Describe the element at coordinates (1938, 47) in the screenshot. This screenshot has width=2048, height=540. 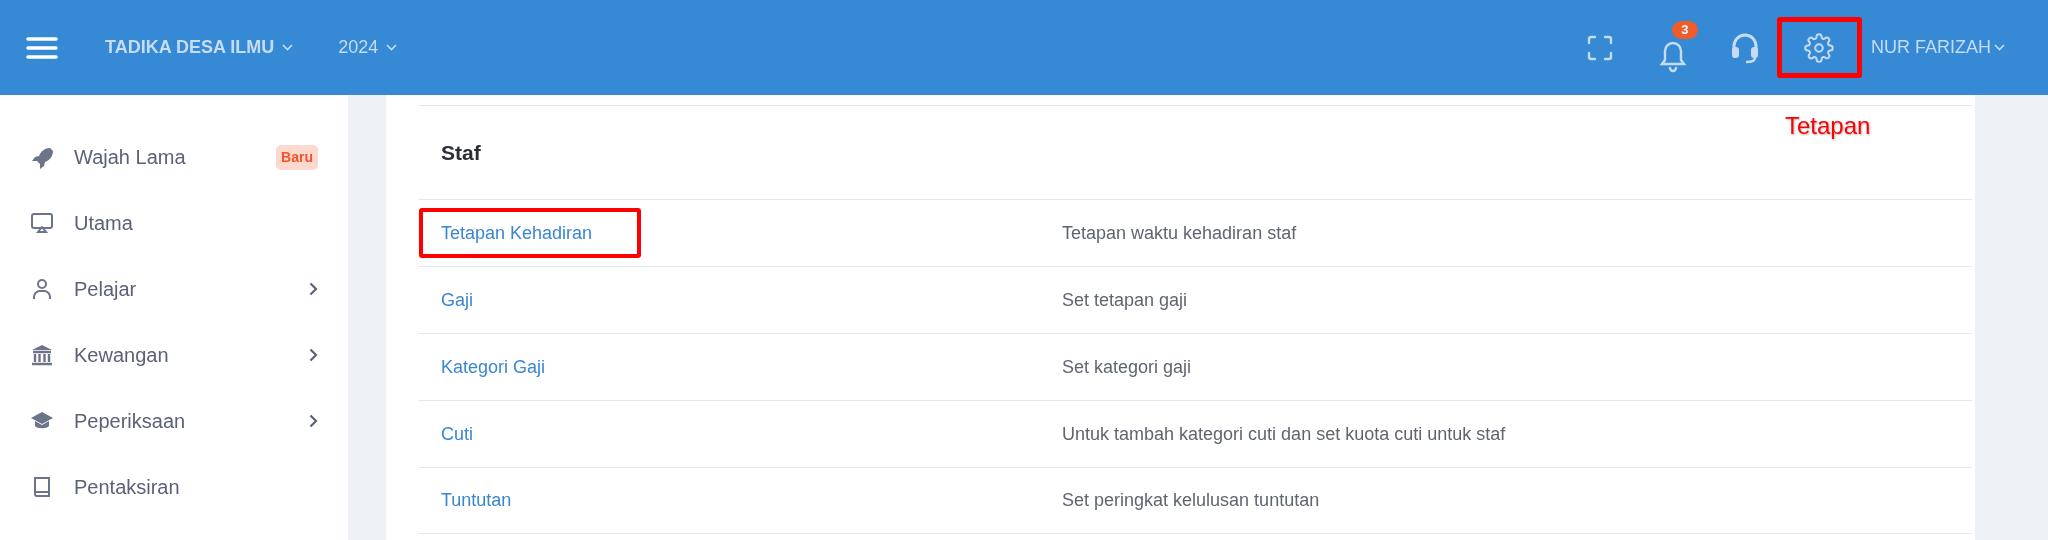
I see `user-menu: NUR FARIZAH` at that location.